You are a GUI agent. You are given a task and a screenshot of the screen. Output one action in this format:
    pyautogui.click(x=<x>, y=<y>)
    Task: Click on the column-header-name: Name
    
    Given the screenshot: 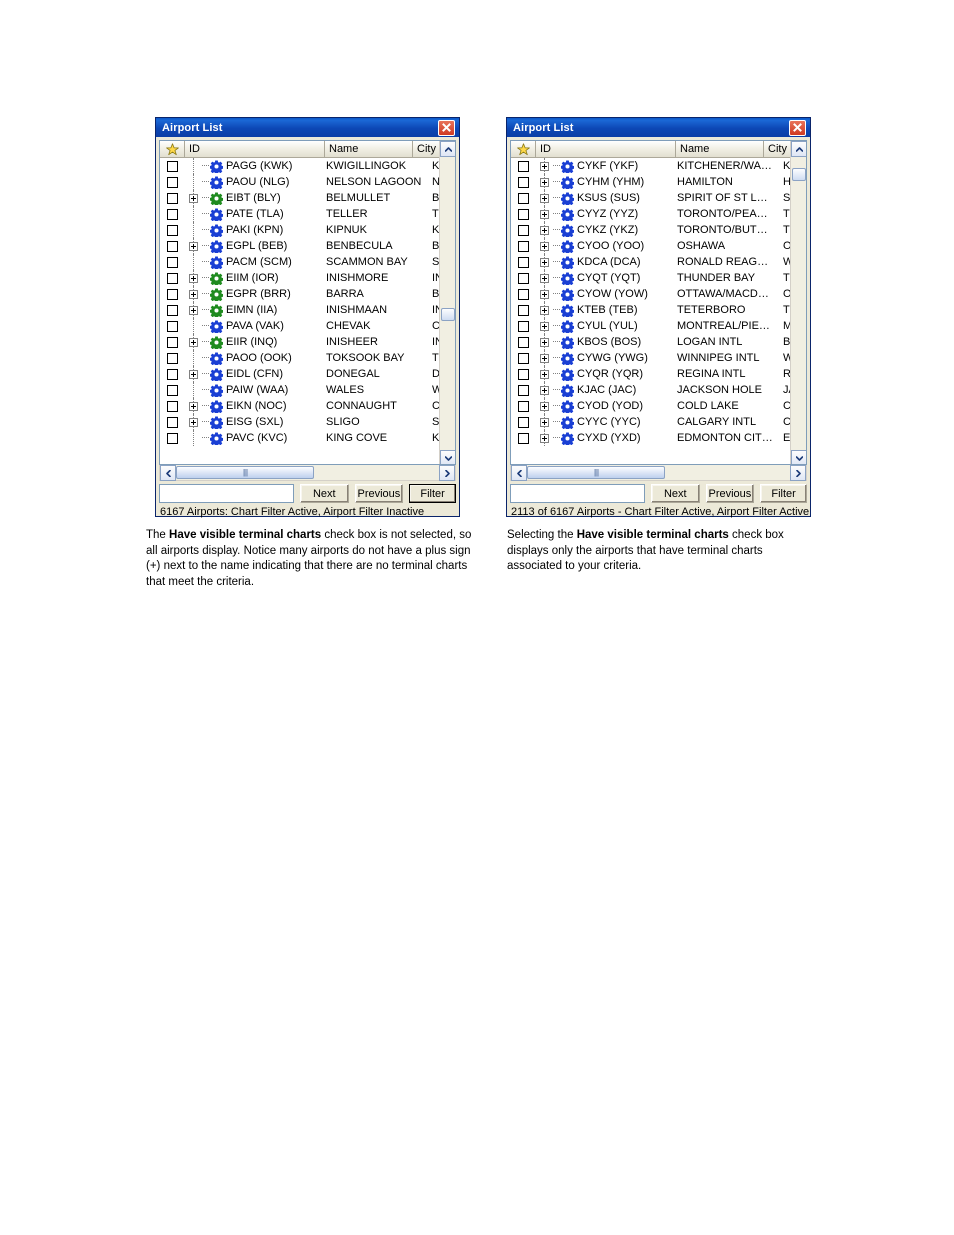 What is the action you would take?
    pyautogui.click(x=720, y=149)
    